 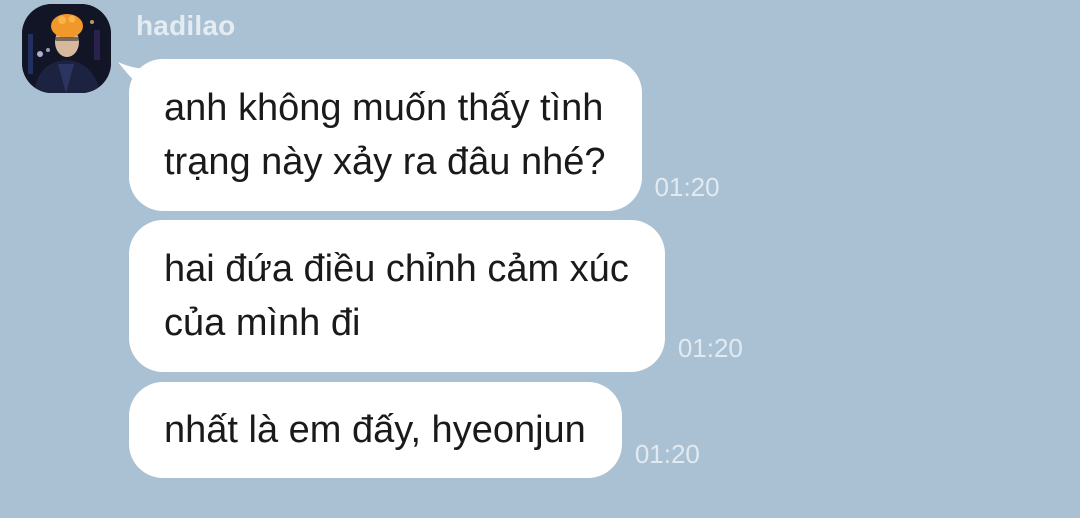 What do you see at coordinates (397, 296) in the screenshot?
I see `message-bubble: hai đứa điều chỉnh cảm xúc của mình đi` at bounding box center [397, 296].